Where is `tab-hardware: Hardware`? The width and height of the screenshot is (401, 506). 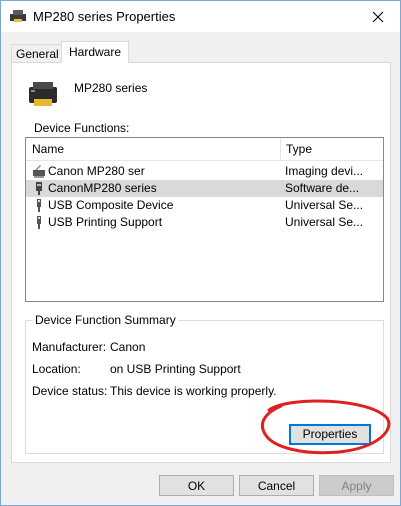 tab-hardware: Hardware is located at coordinates (95, 52).